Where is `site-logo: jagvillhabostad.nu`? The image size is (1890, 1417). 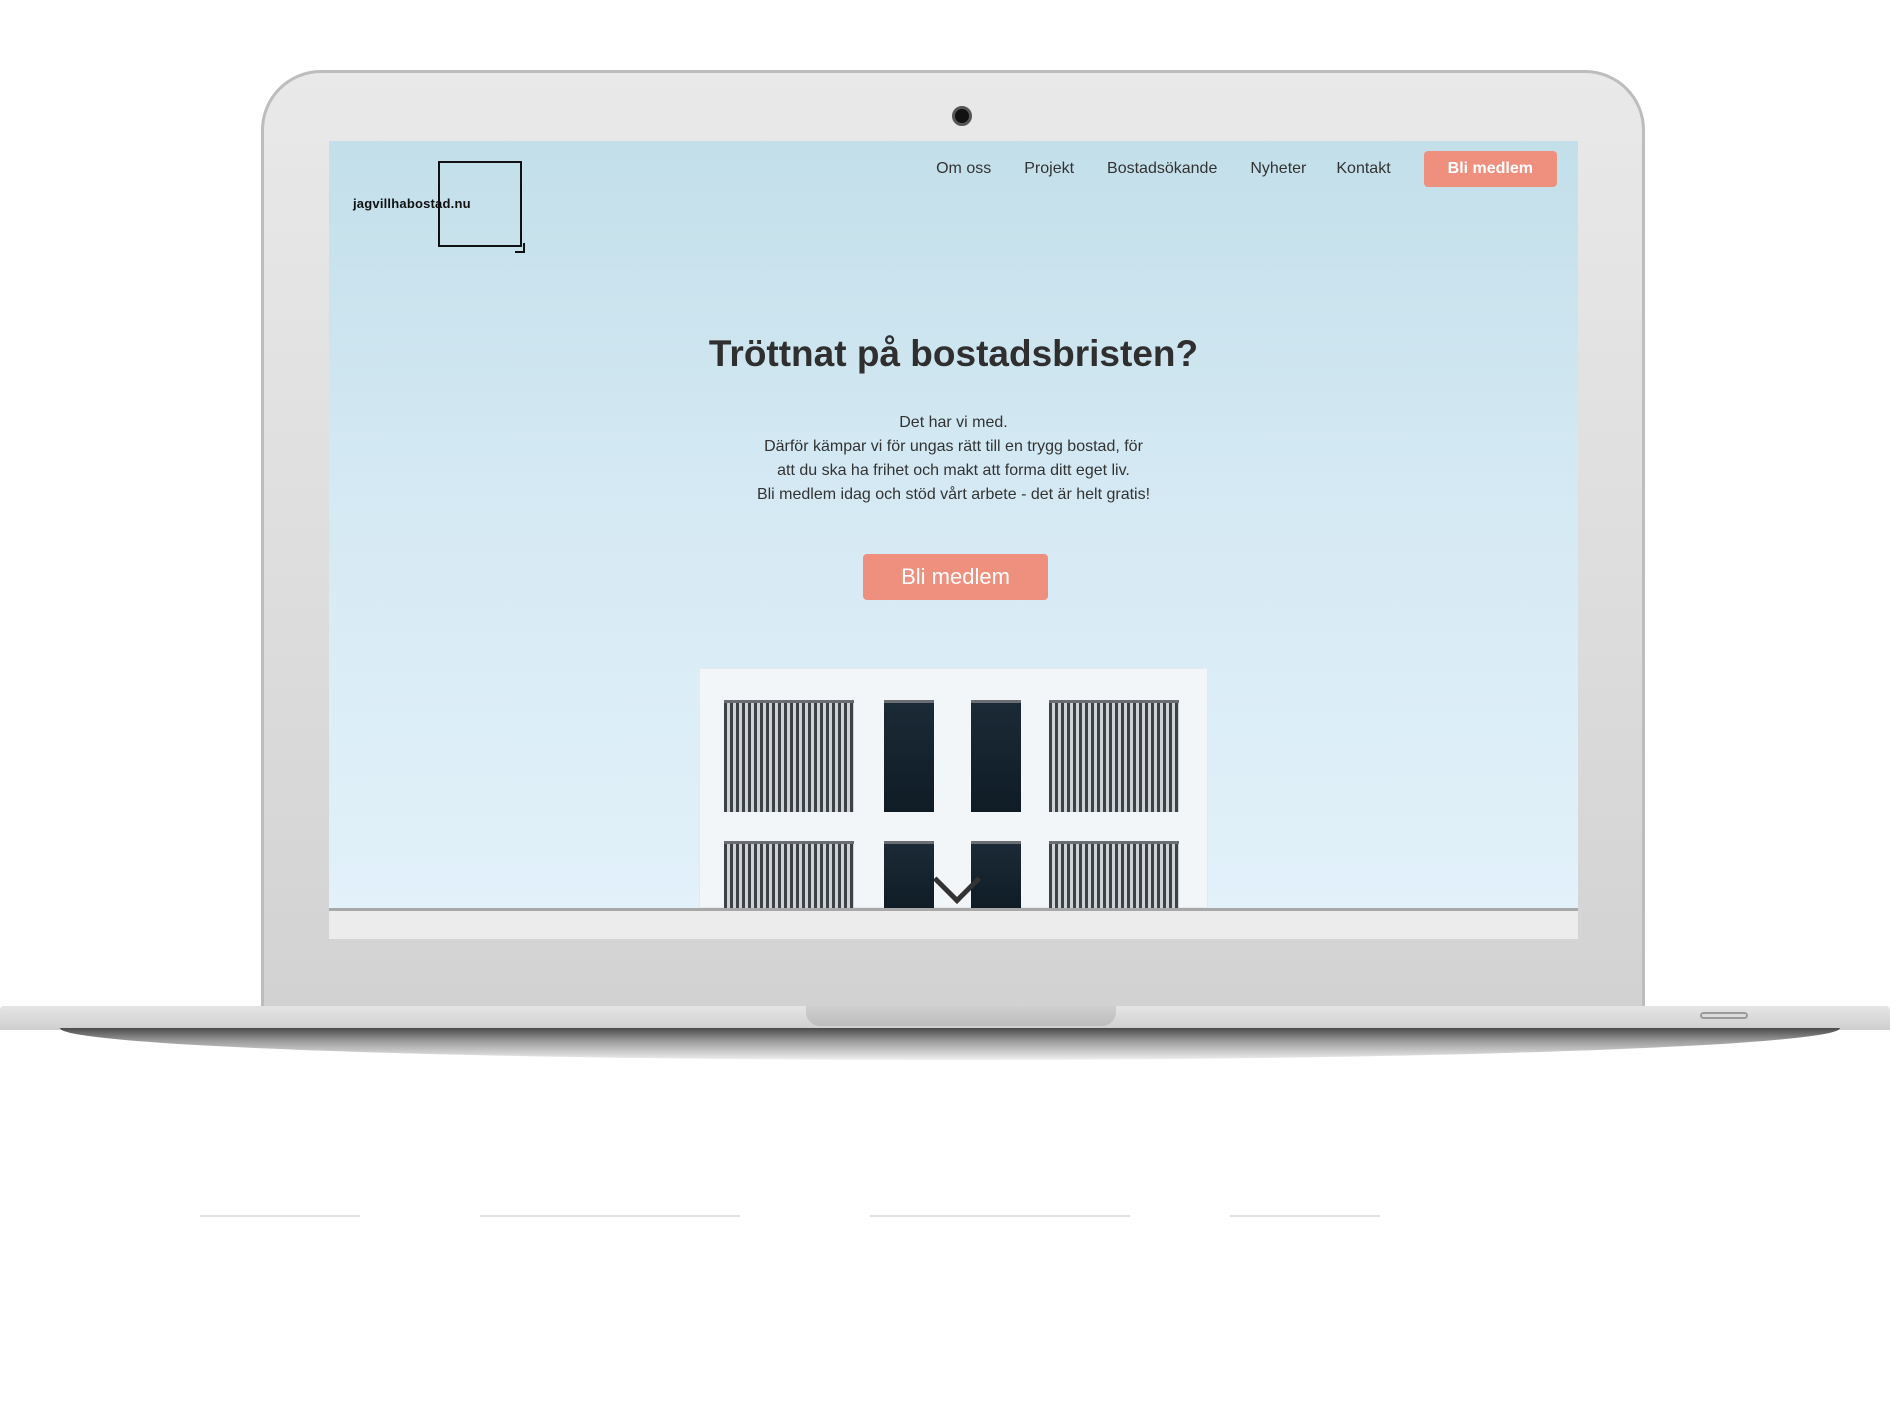 site-logo: jagvillhabostad.nu is located at coordinates (439, 216).